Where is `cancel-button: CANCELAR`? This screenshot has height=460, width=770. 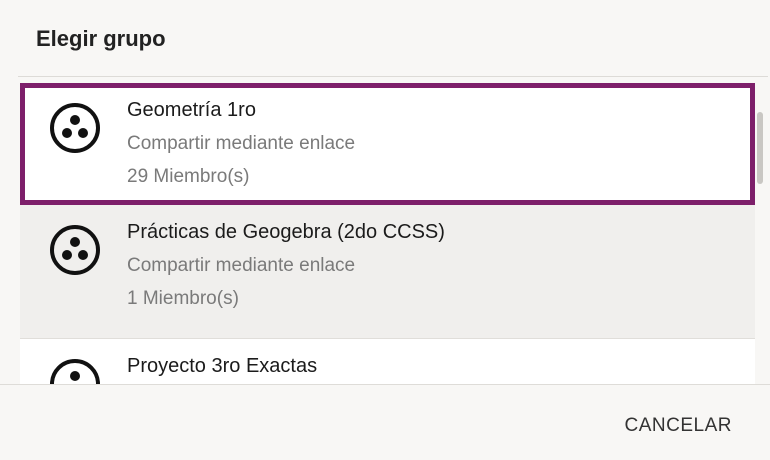 cancel-button: CANCELAR is located at coordinates (678, 426).